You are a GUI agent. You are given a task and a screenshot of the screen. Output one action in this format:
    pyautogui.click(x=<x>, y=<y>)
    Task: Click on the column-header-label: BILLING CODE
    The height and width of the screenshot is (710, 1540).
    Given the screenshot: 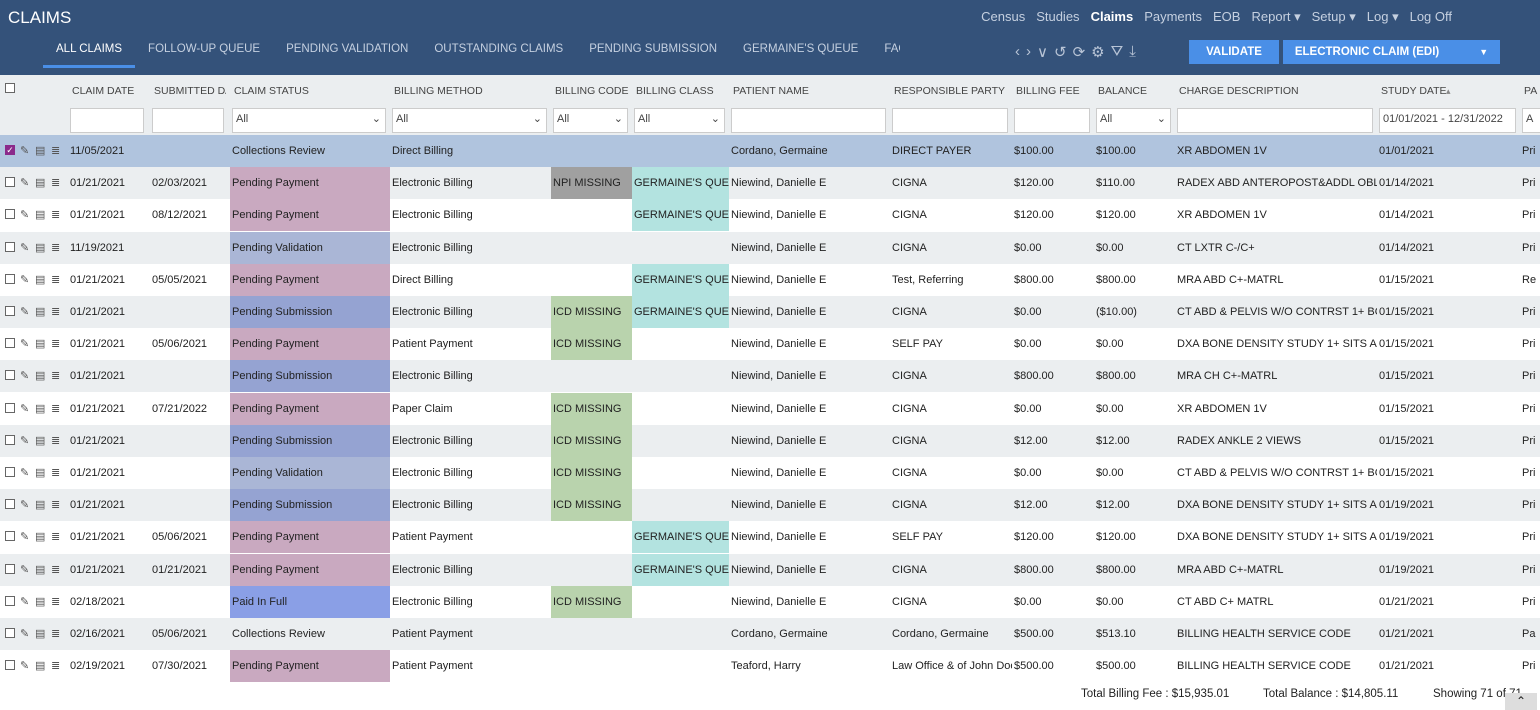 What is the action you would take?
    pyautogui.click(x=592, y=91)
    